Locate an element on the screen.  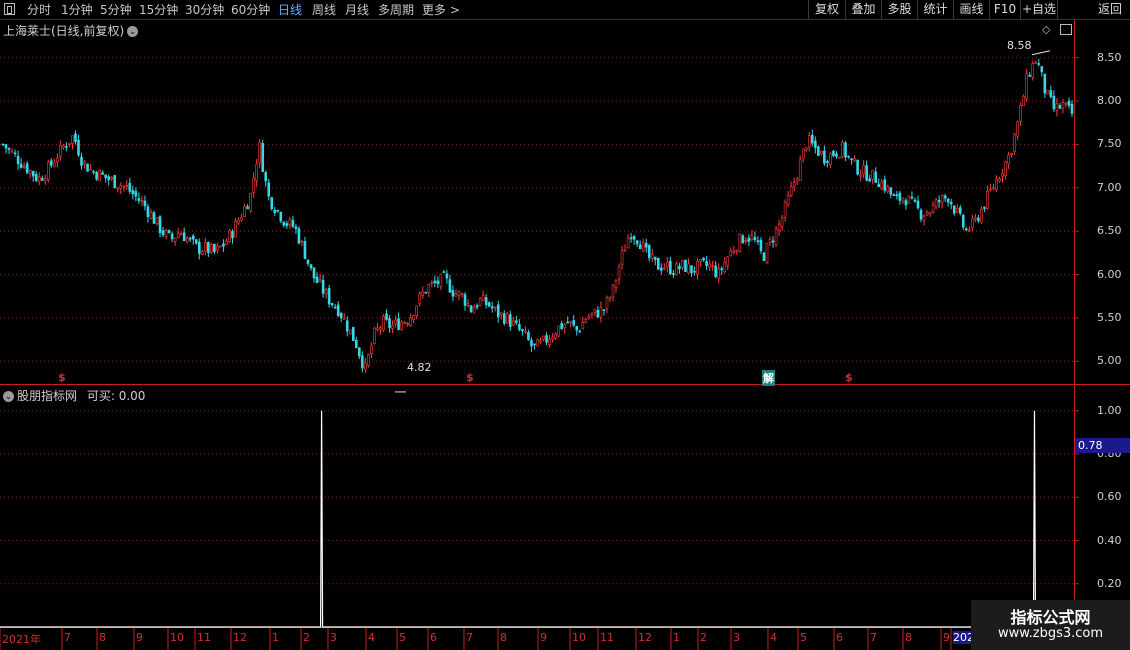
indicator-tick-label: 0.40 is located at coordinates (1109, 540).